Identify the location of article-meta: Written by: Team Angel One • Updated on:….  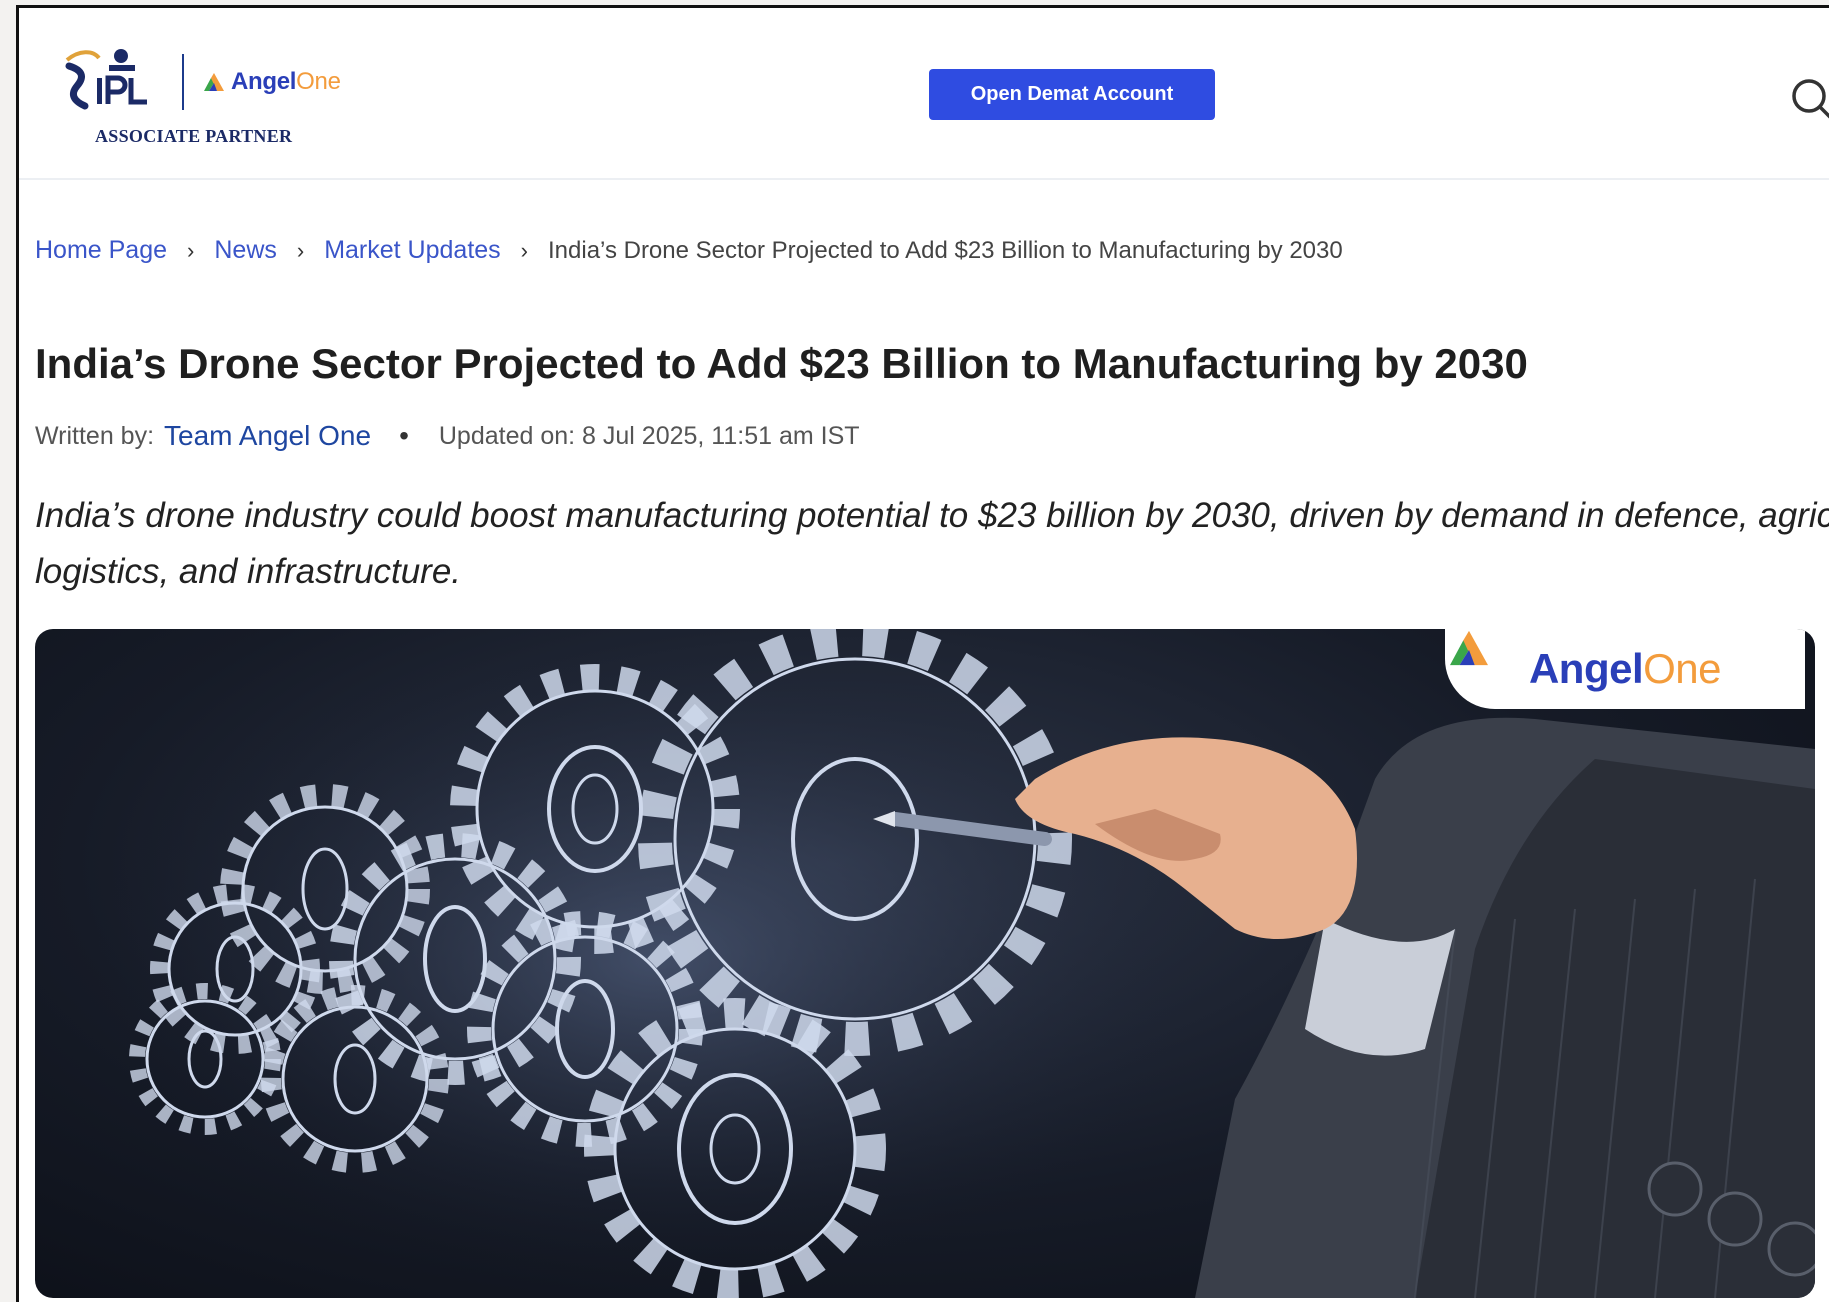
(447, 436).